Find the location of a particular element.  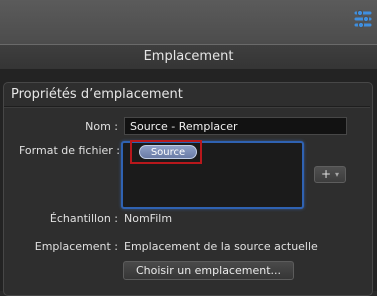

name-field is located at coordinates (235, 126).